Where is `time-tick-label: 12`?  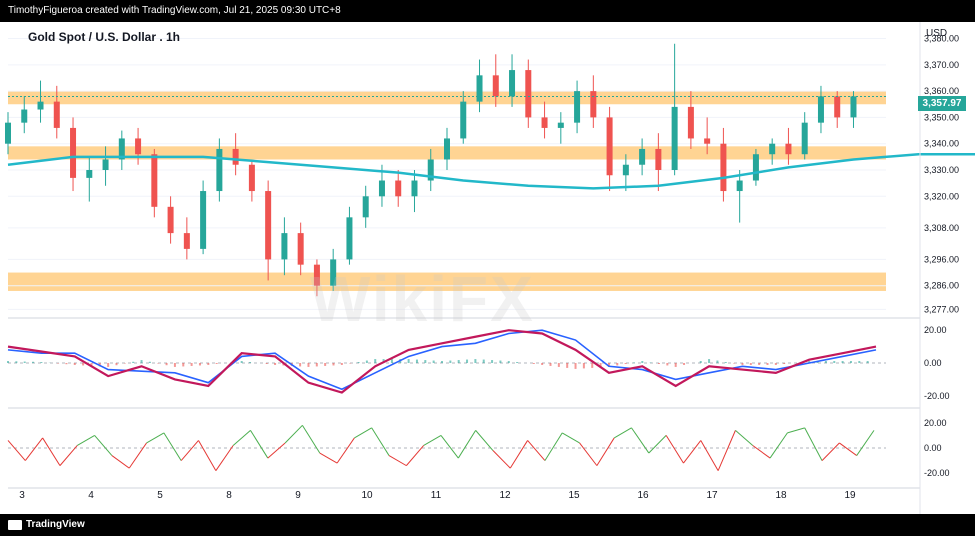 time-tick-label: 12 is located at coordinates (505, 495).